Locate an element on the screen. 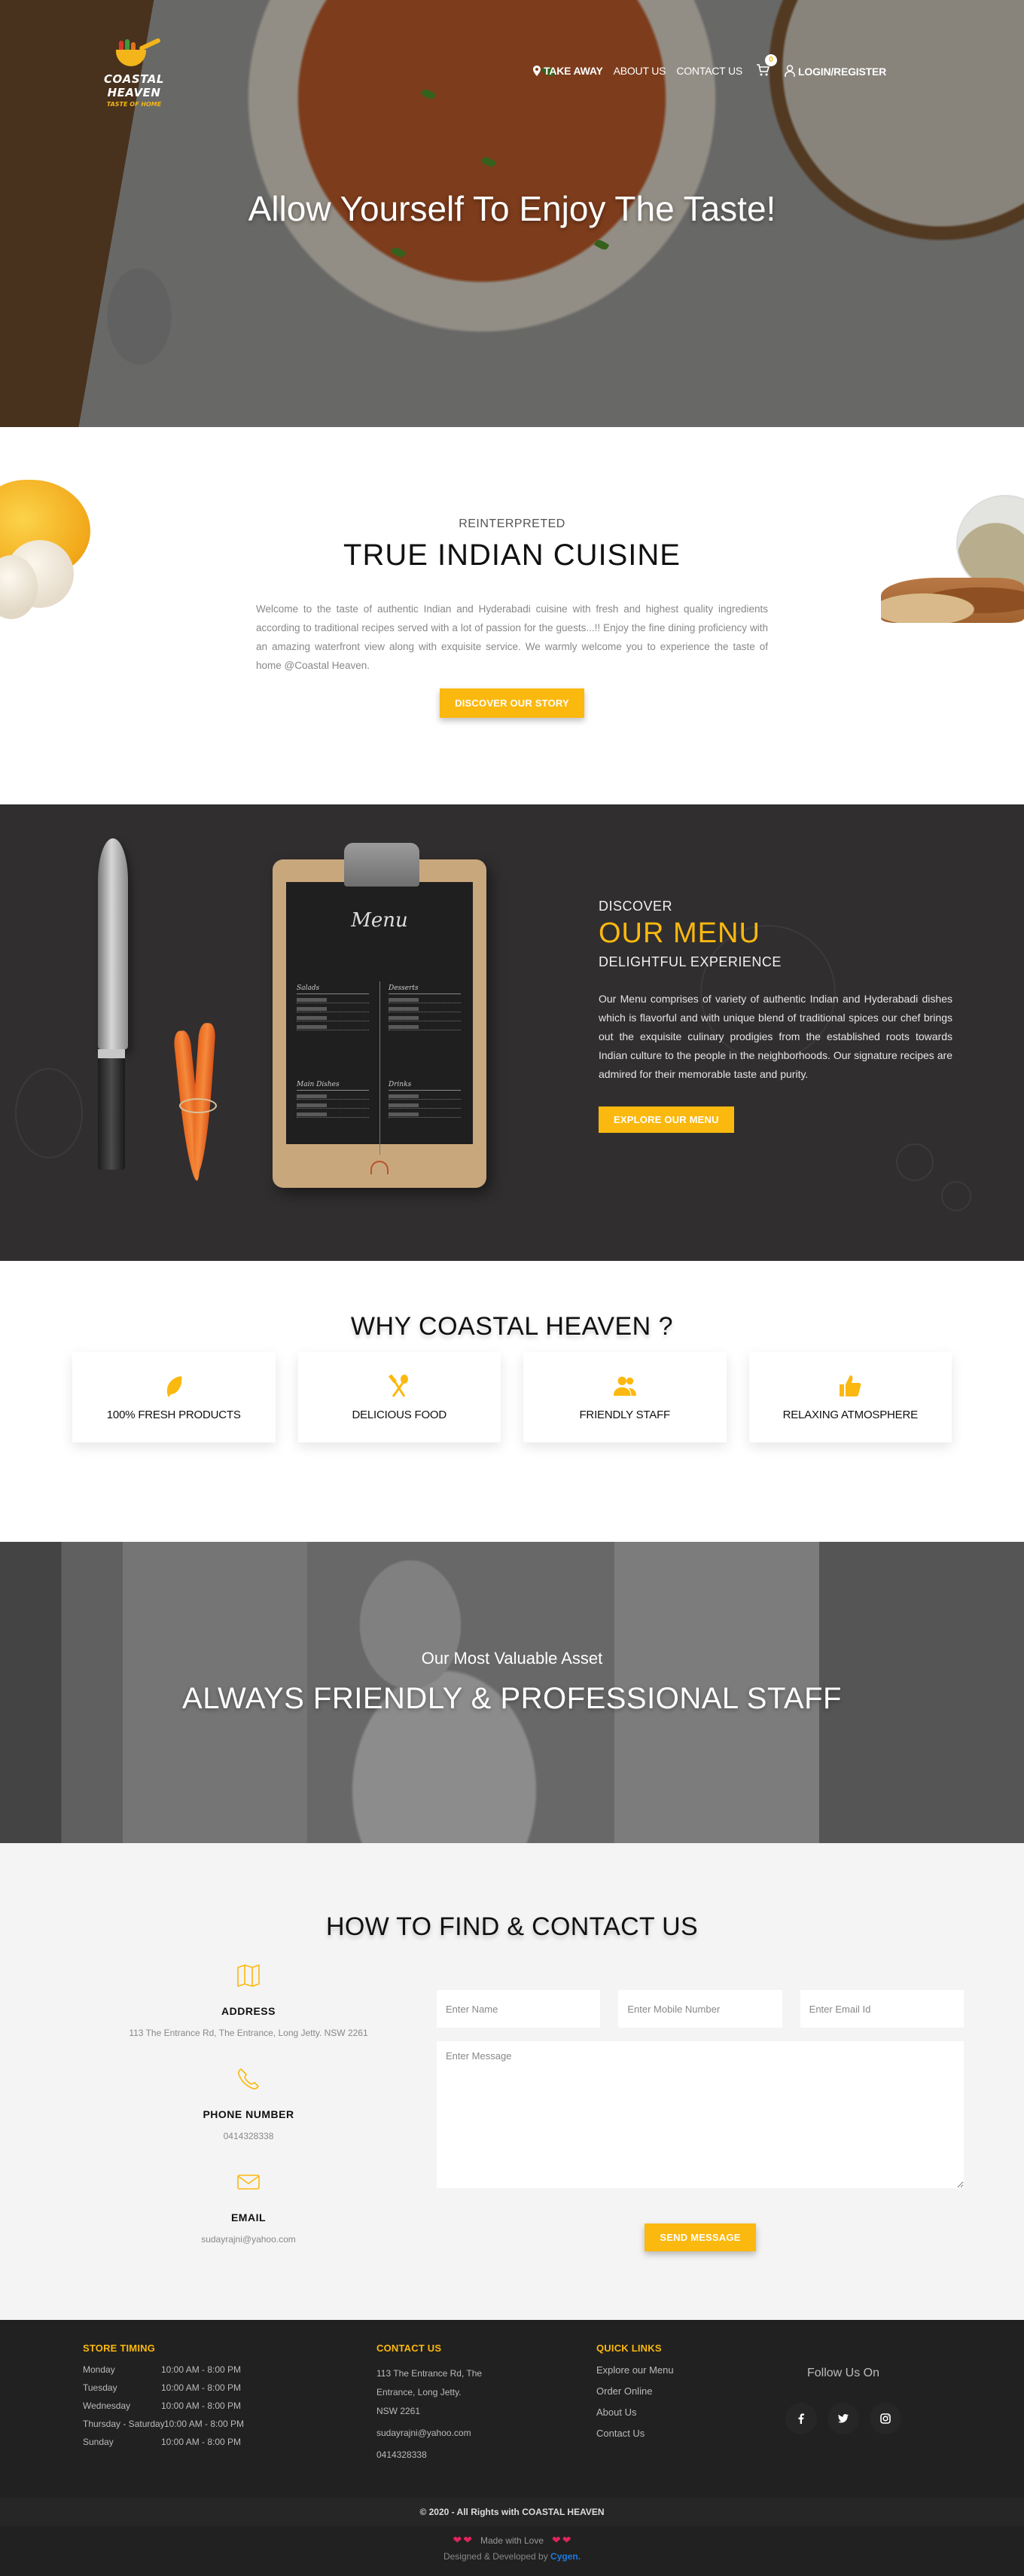 This screenshot has height=2576, width=1024. feature-label: DELICIOUS FOOD is located at coordinates (399, 1415).